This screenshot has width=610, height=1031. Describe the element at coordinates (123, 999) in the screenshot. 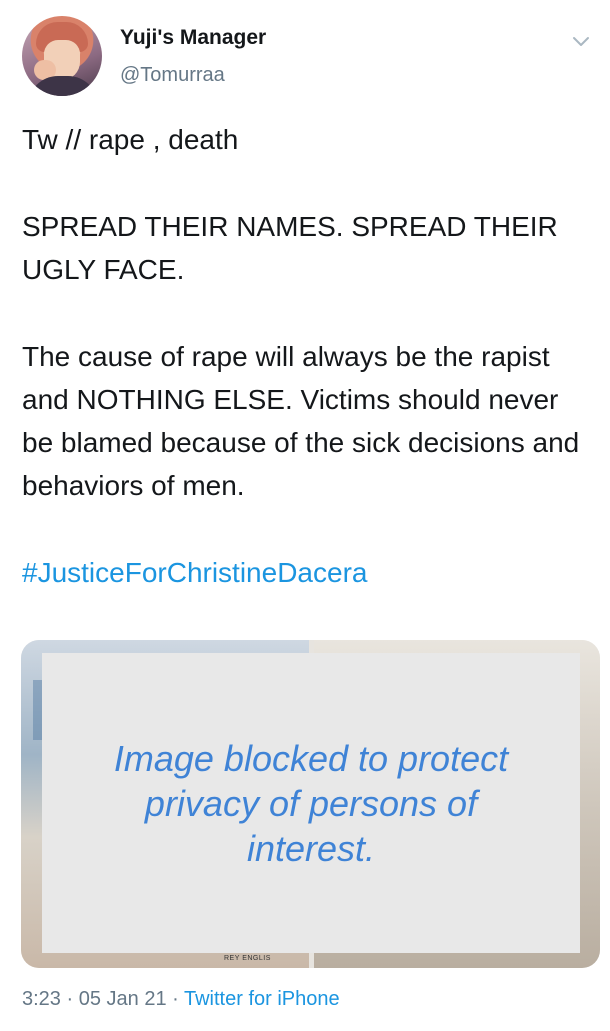

I see `tweet-date: 05 Jan 21` at that location.